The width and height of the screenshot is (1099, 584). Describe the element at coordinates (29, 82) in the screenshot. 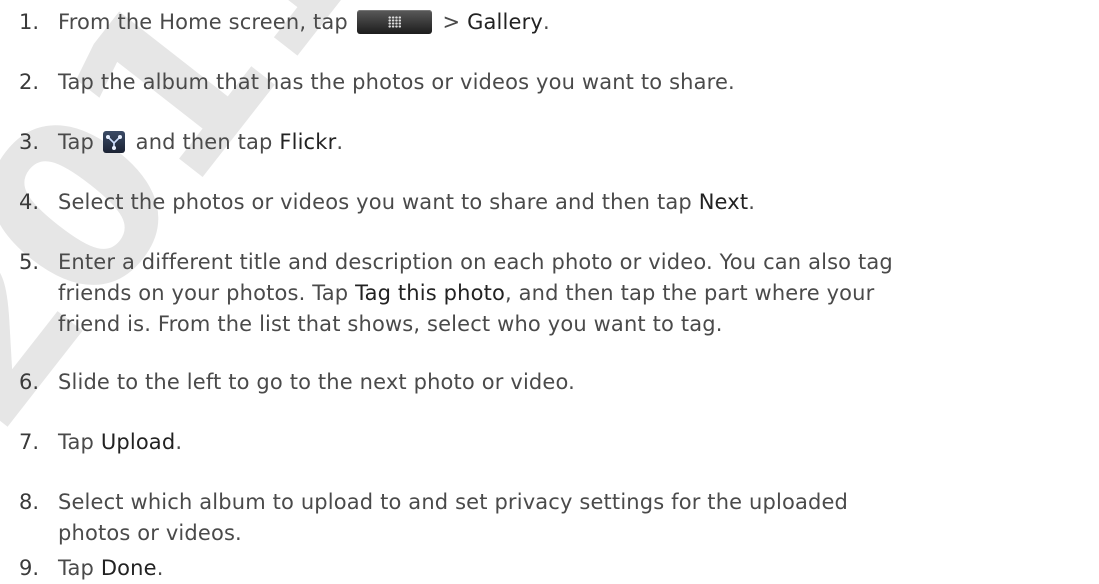

I see `step-number: 2.` at that location.